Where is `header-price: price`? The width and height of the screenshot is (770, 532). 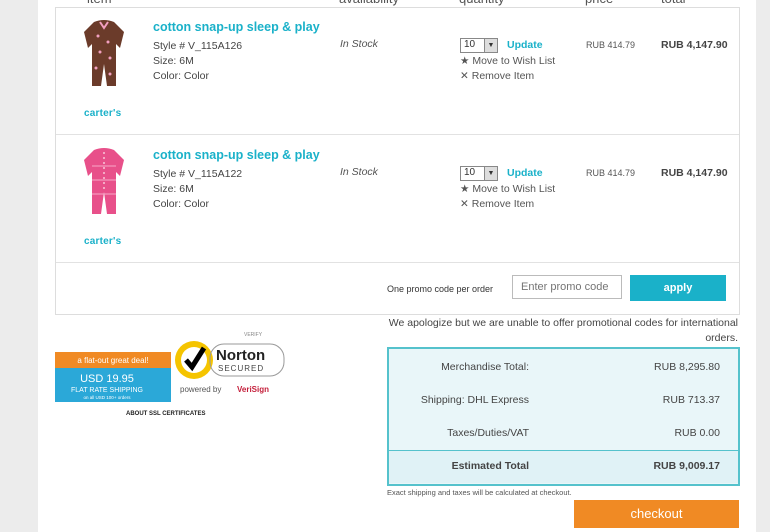 header-price: price is located at coordinates (599, 3).